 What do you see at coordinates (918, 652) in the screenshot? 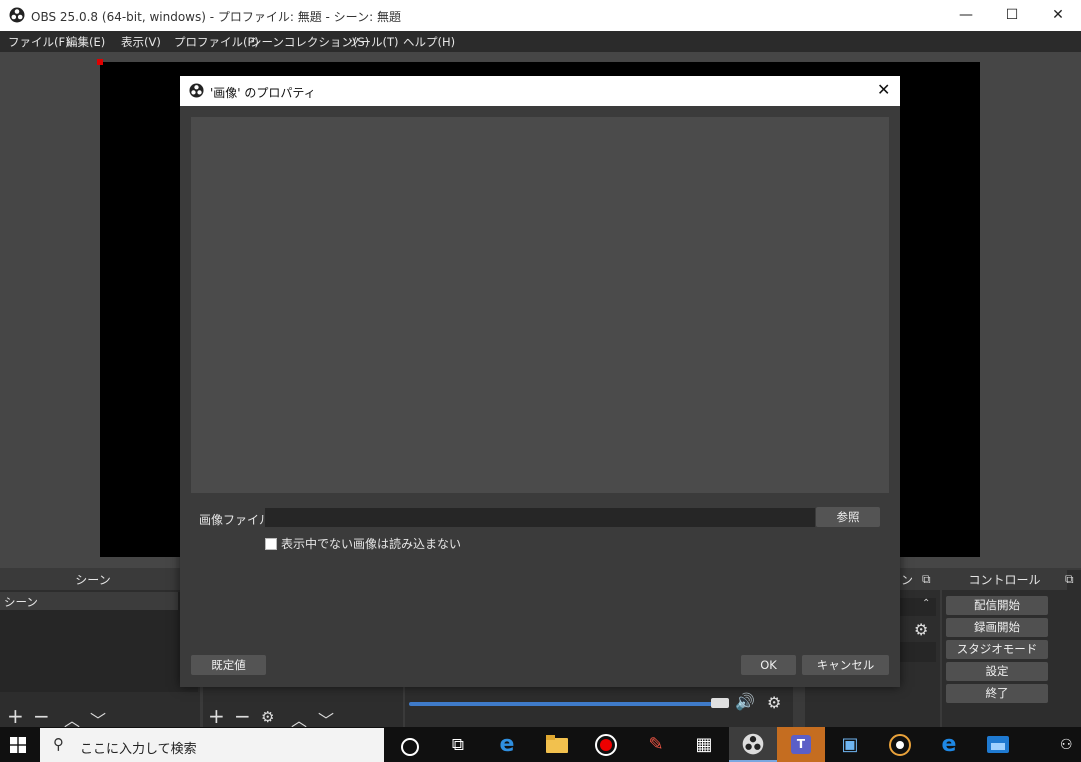
I see `duration-stepper` at bounding box center [918, 652].